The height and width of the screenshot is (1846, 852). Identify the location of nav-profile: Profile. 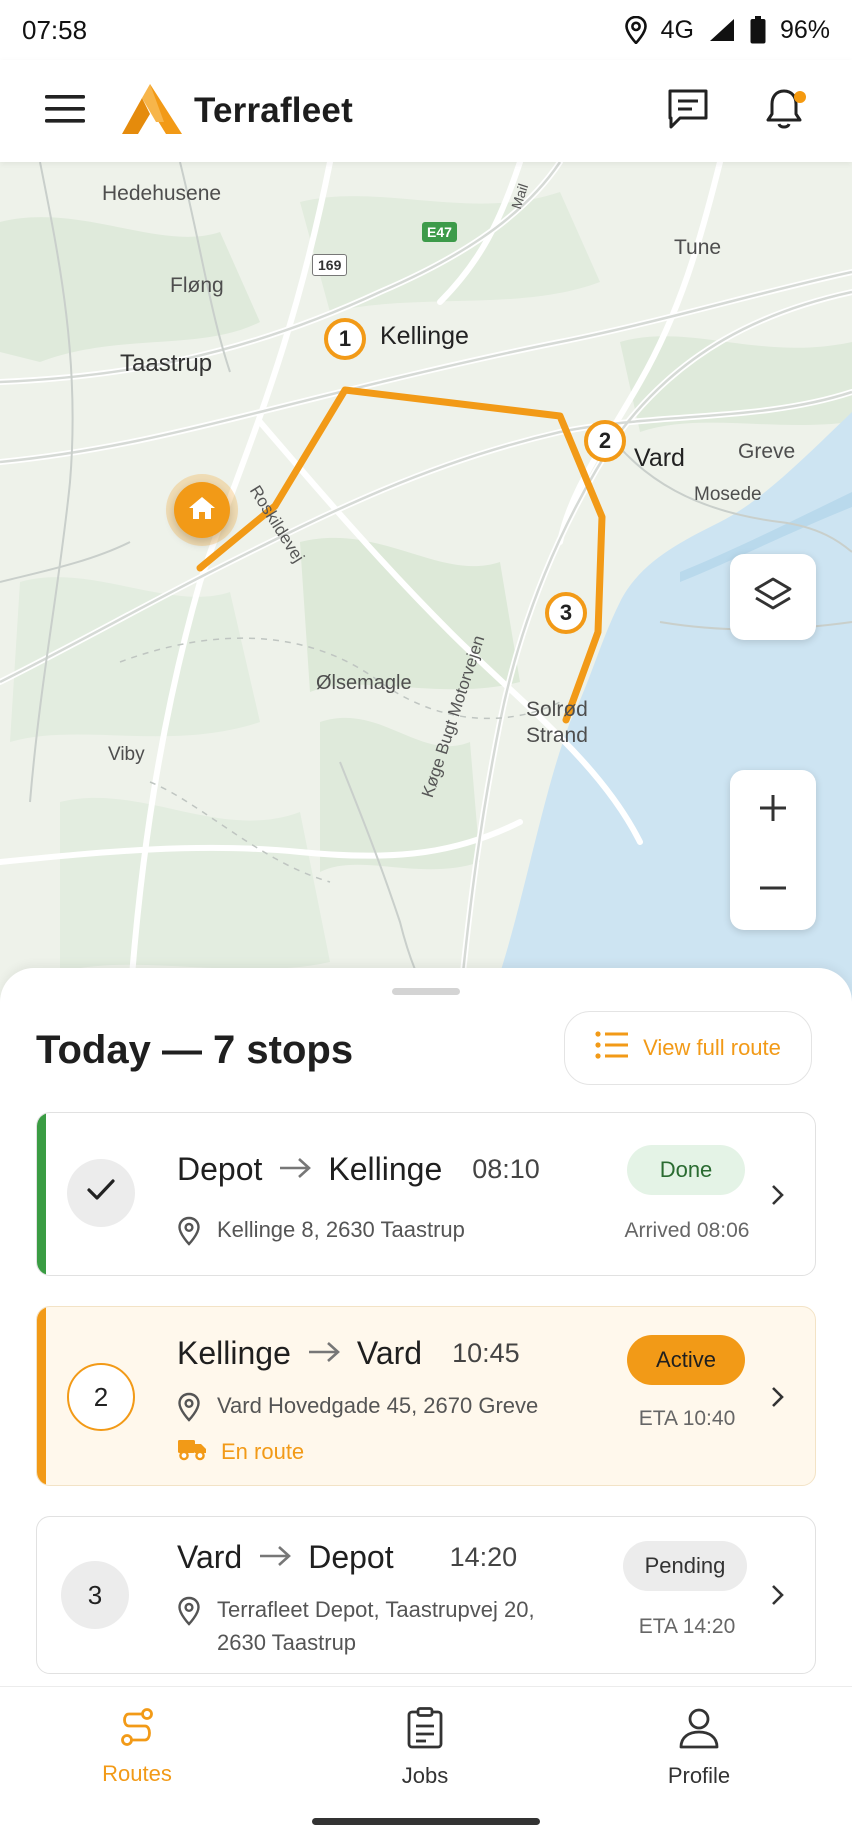
(699, 1748).